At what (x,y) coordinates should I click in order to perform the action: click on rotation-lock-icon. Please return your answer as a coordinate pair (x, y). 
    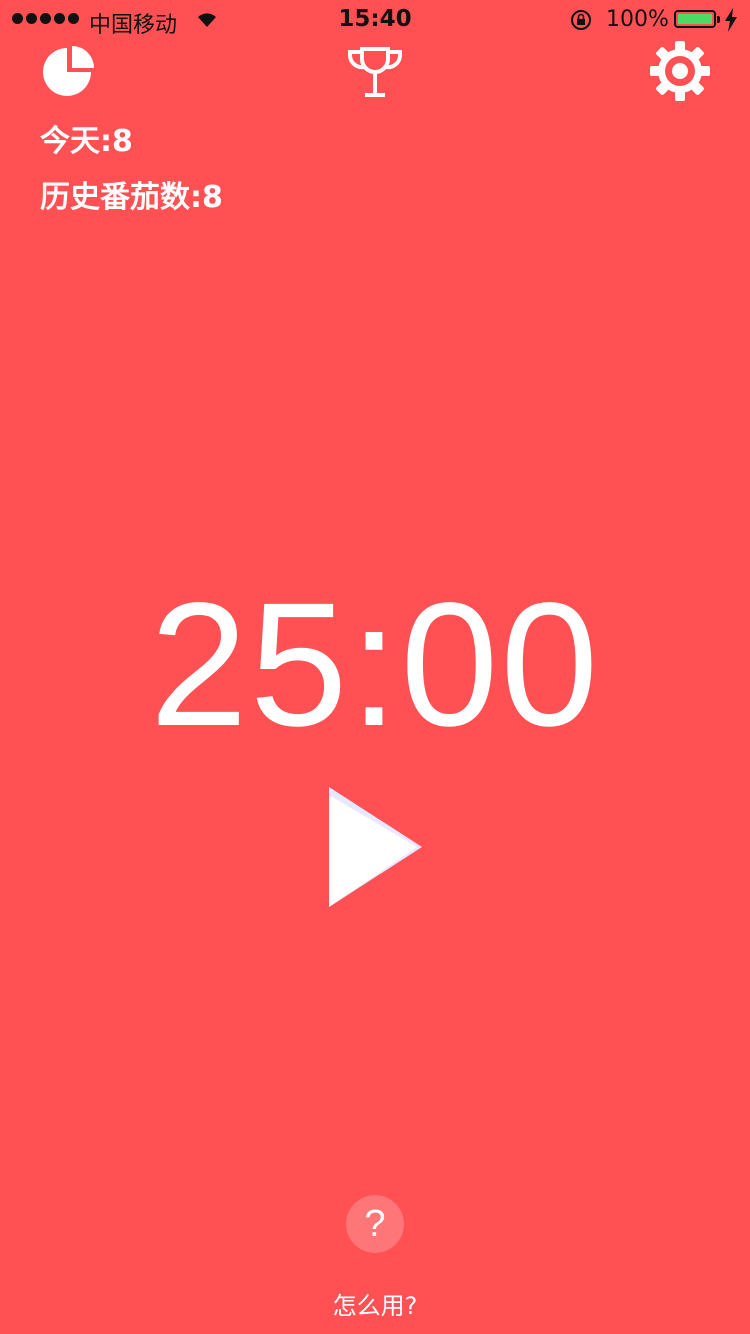
    Looking at the image, I should click on (581, 20).